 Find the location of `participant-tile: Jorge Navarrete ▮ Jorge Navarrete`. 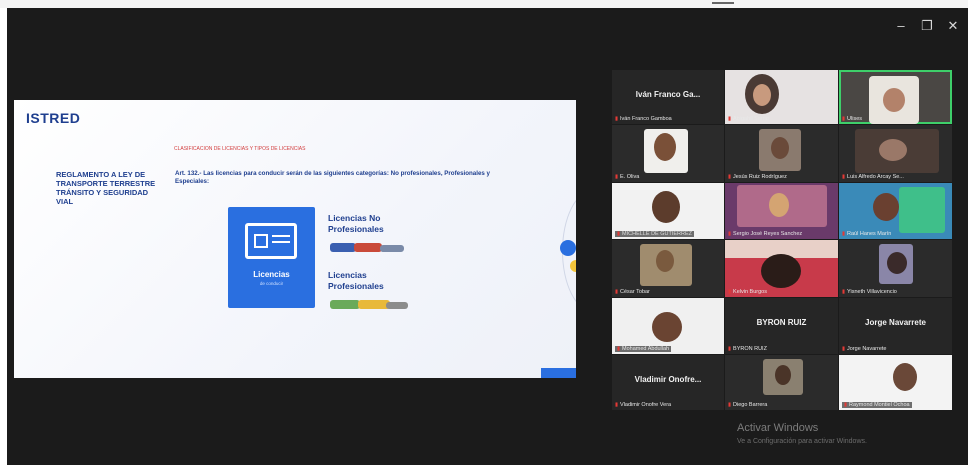

participant-tile: Jorge Navarrete ▮ Jorge Navarrete is located at coordinates (895, 326).